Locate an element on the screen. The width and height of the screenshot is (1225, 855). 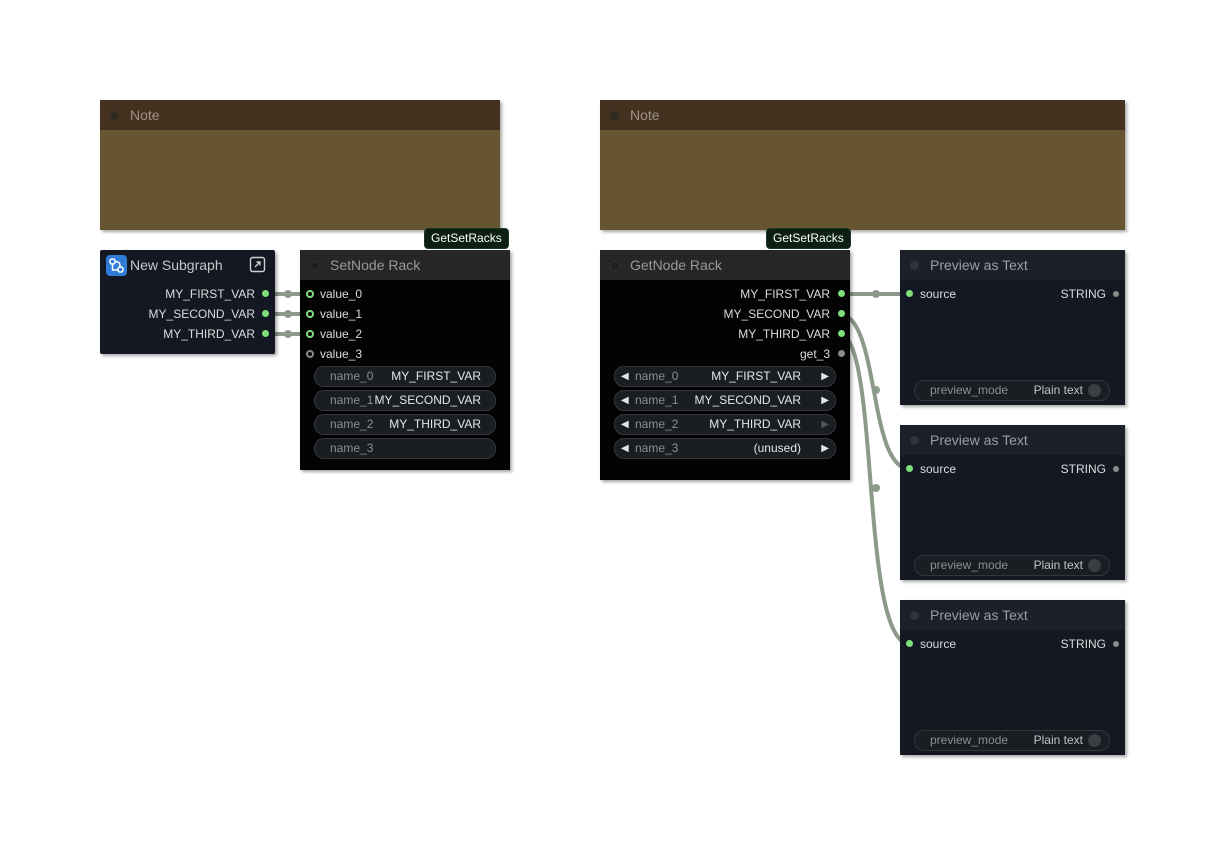
name-3-combo: ◀ name_3 (unused) ▶ is located at coordinates (725, 448).